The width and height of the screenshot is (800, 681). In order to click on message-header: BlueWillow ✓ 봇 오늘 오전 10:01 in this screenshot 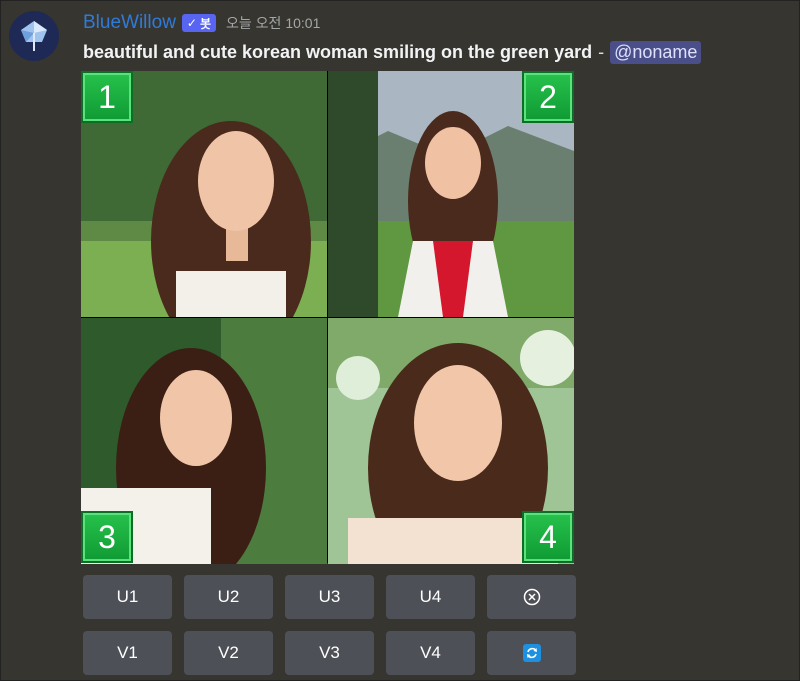, I will do `click(201, 23)`.